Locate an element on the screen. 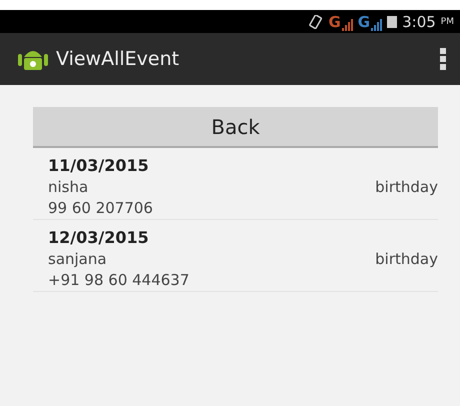 The height and width of the screenshot is (406, 460). event-date: 12/03/2015 is located at coordinates (99, 237).